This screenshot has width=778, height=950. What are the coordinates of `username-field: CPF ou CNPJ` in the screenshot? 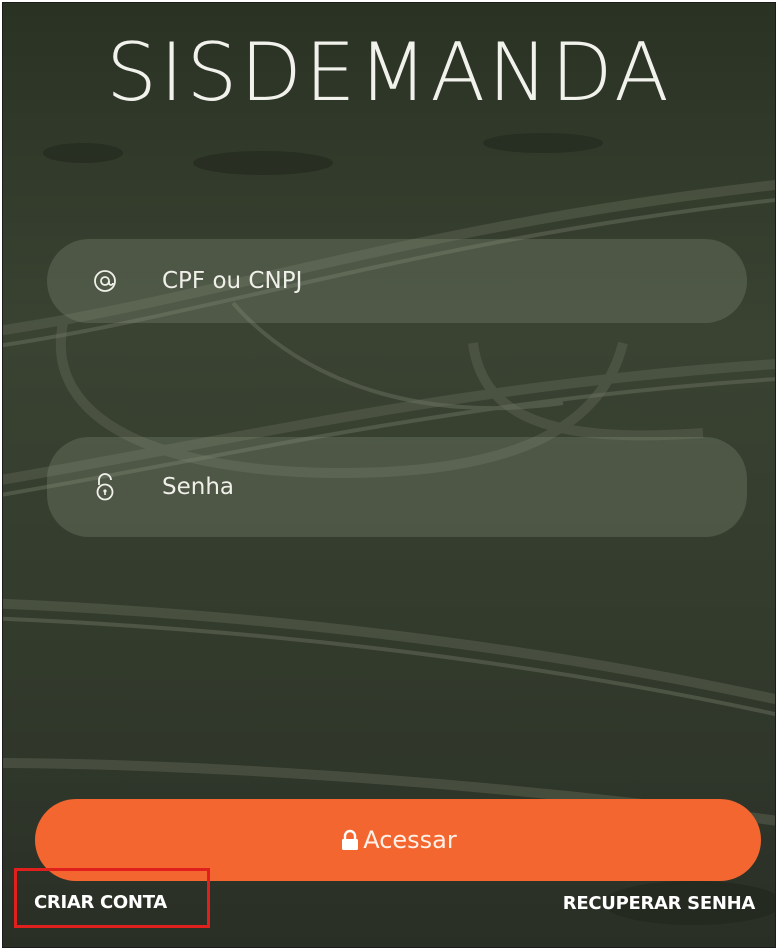 It's located at (397, 281).